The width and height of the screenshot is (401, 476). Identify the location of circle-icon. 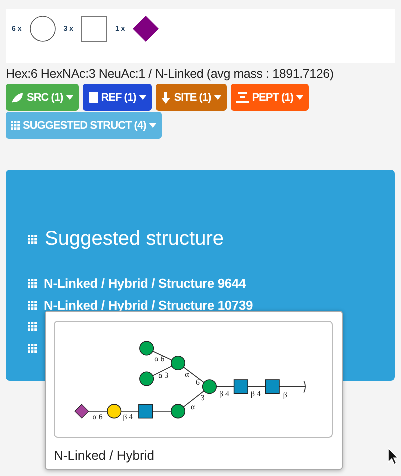
(43, 29).